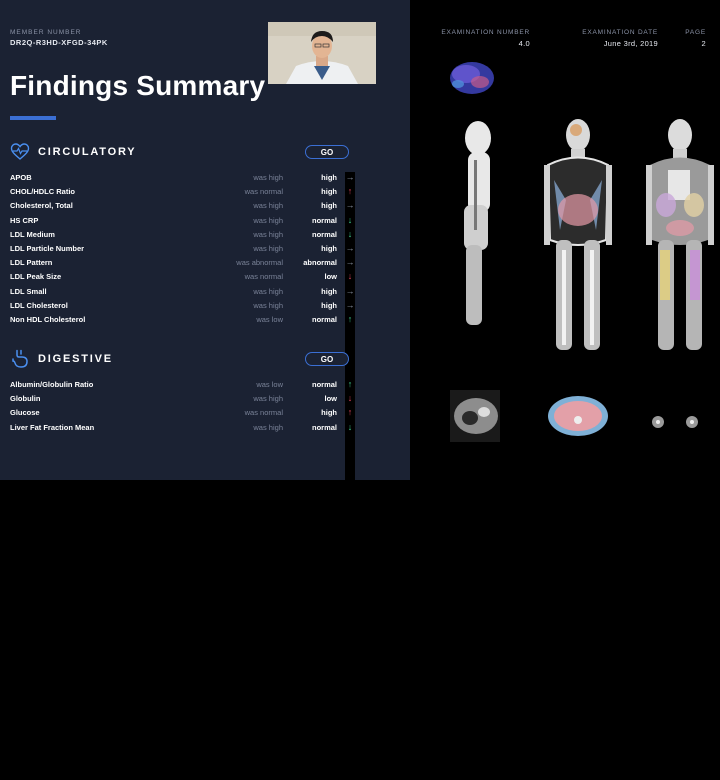  I want to click on finding-name: LDL Peak Size, so click(36, 277).